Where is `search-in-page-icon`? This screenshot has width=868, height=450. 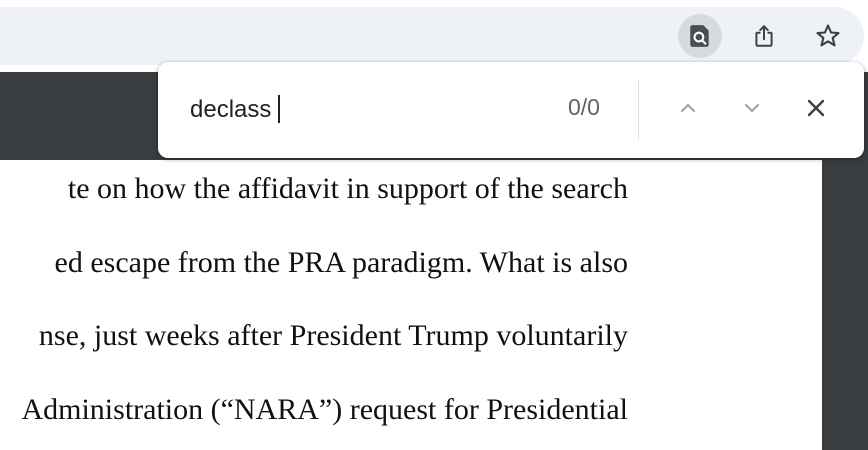
search-in-page-icon is located at coordinates (700, 36).